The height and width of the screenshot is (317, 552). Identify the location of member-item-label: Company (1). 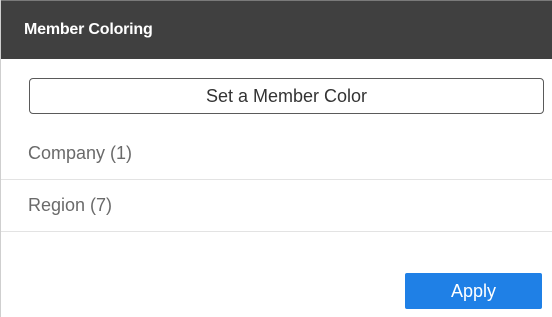
(80, 153).